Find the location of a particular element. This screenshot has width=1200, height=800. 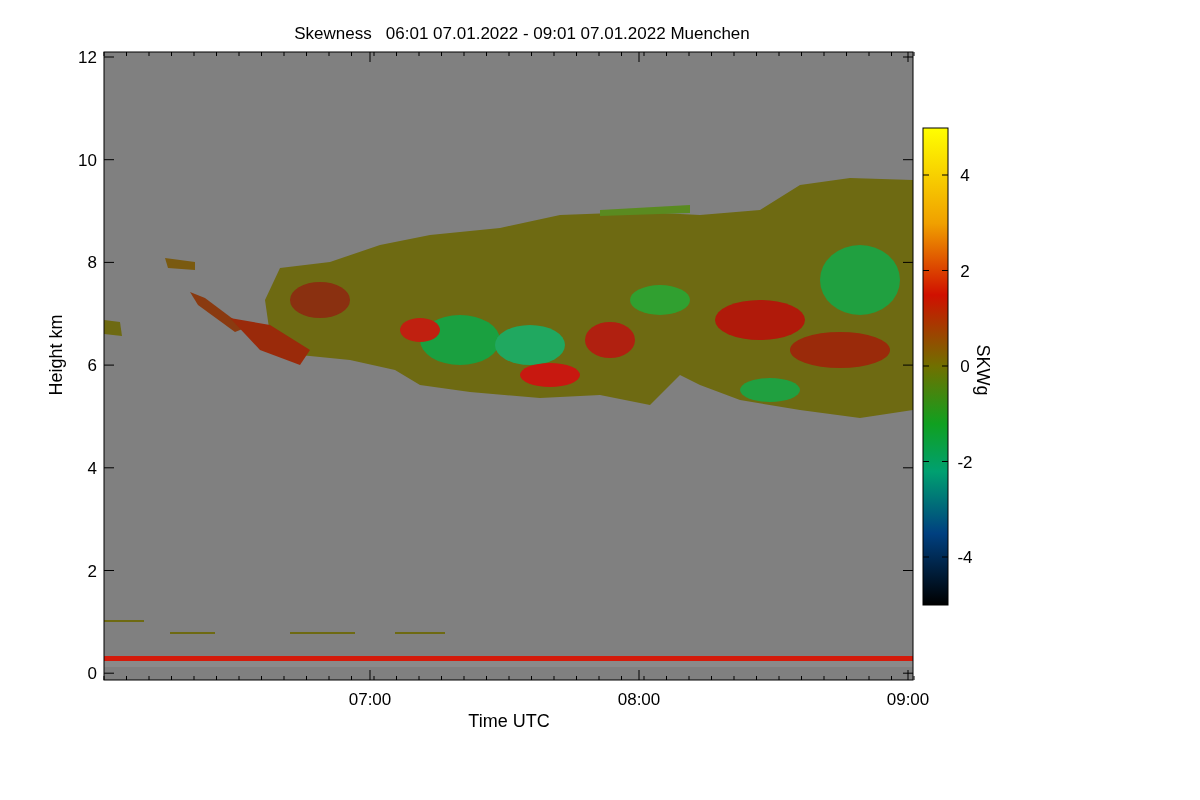

y-tick-label: 10 is located at coordinates (87, 160).